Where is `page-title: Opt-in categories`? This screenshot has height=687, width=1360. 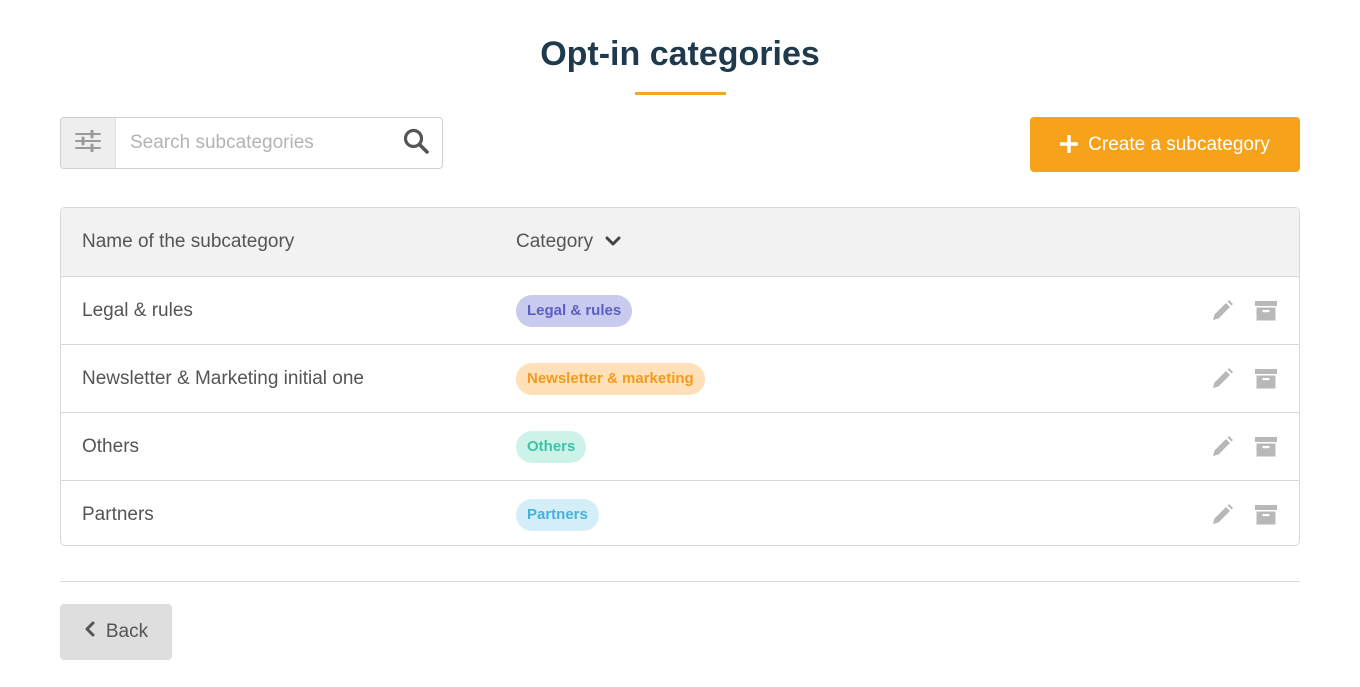 page-title: Opt-in categories is located at coordinates (680, 54).